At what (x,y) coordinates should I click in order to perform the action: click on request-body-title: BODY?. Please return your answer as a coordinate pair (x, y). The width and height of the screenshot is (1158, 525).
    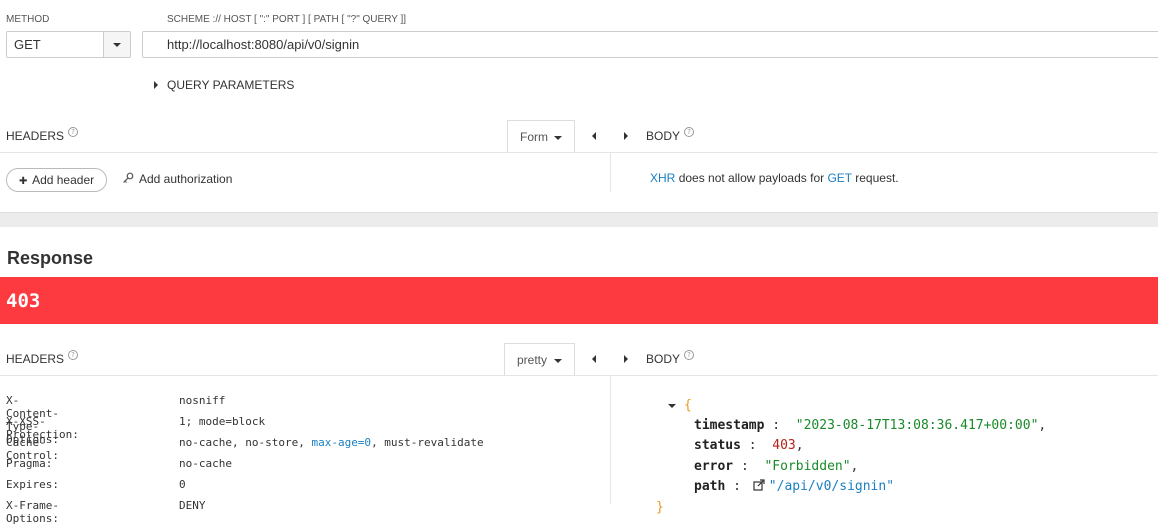
    Looking at the image, I should click on (670, 135).